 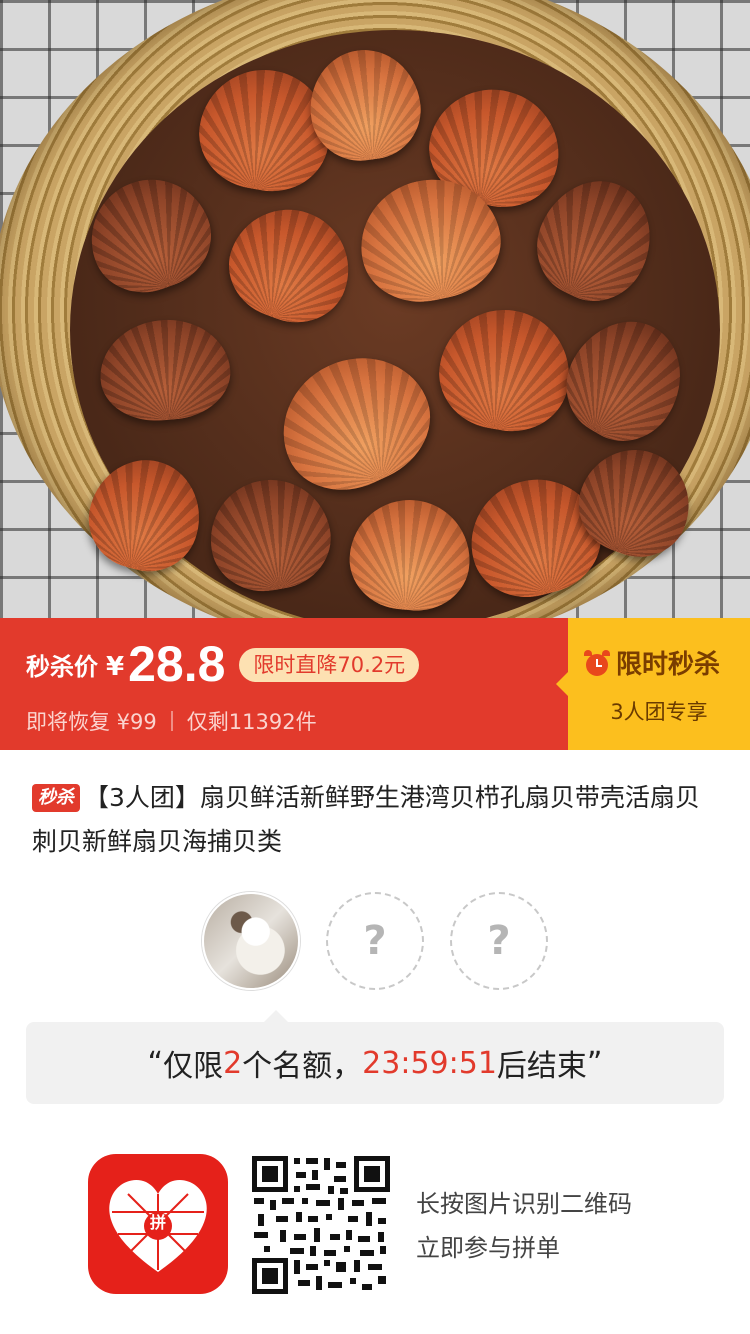 What do you see at coordinates (56, 798) in the screenshot?
I see `seckill-badge: 秒杀` at bounding box center [56, 798].